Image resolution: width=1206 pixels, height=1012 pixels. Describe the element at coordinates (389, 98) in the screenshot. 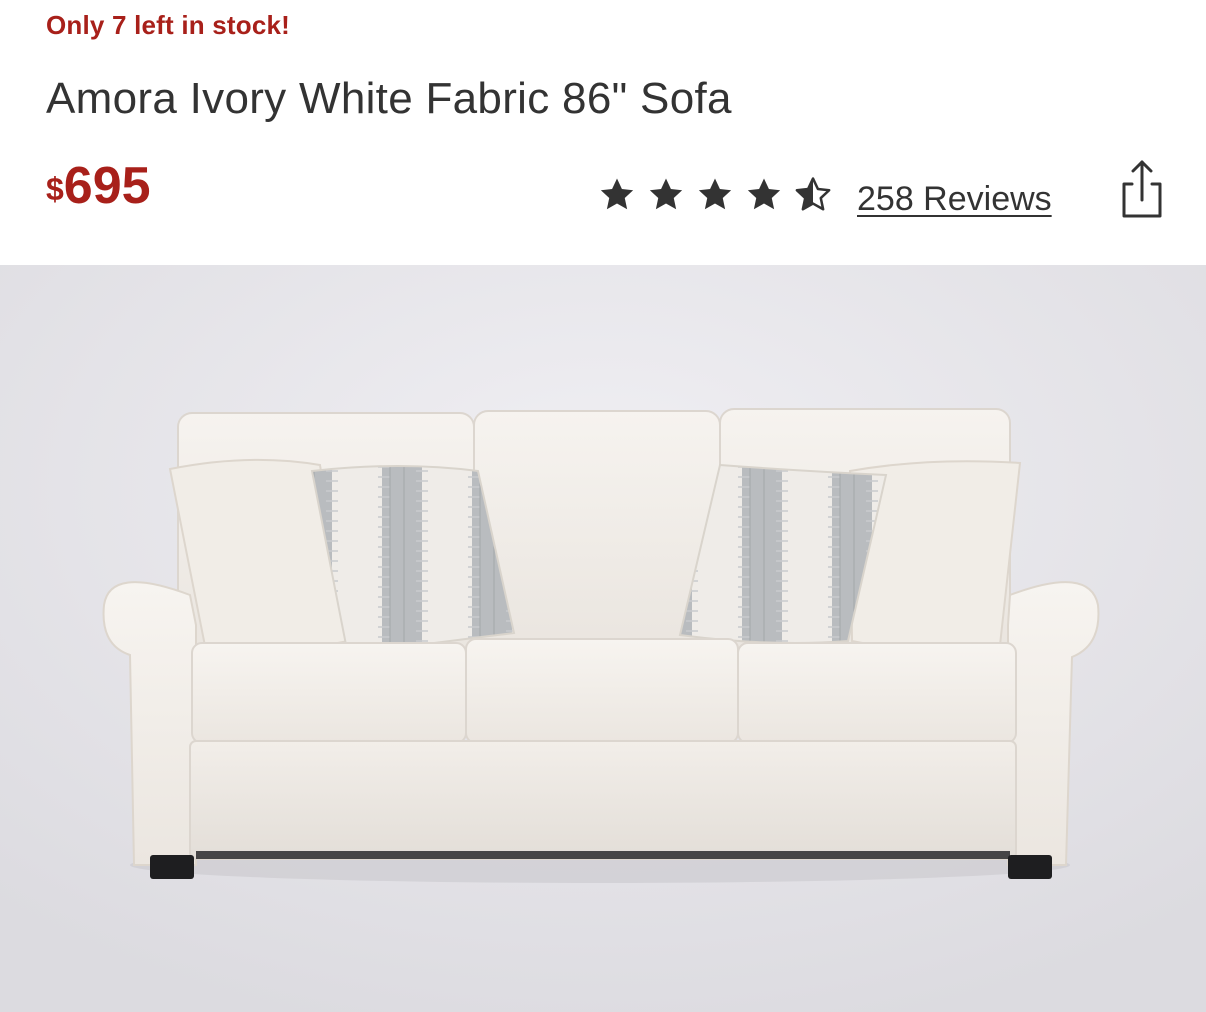

I see `product-title: Amora Ivory White Fabric 86" Sofa` at that location.